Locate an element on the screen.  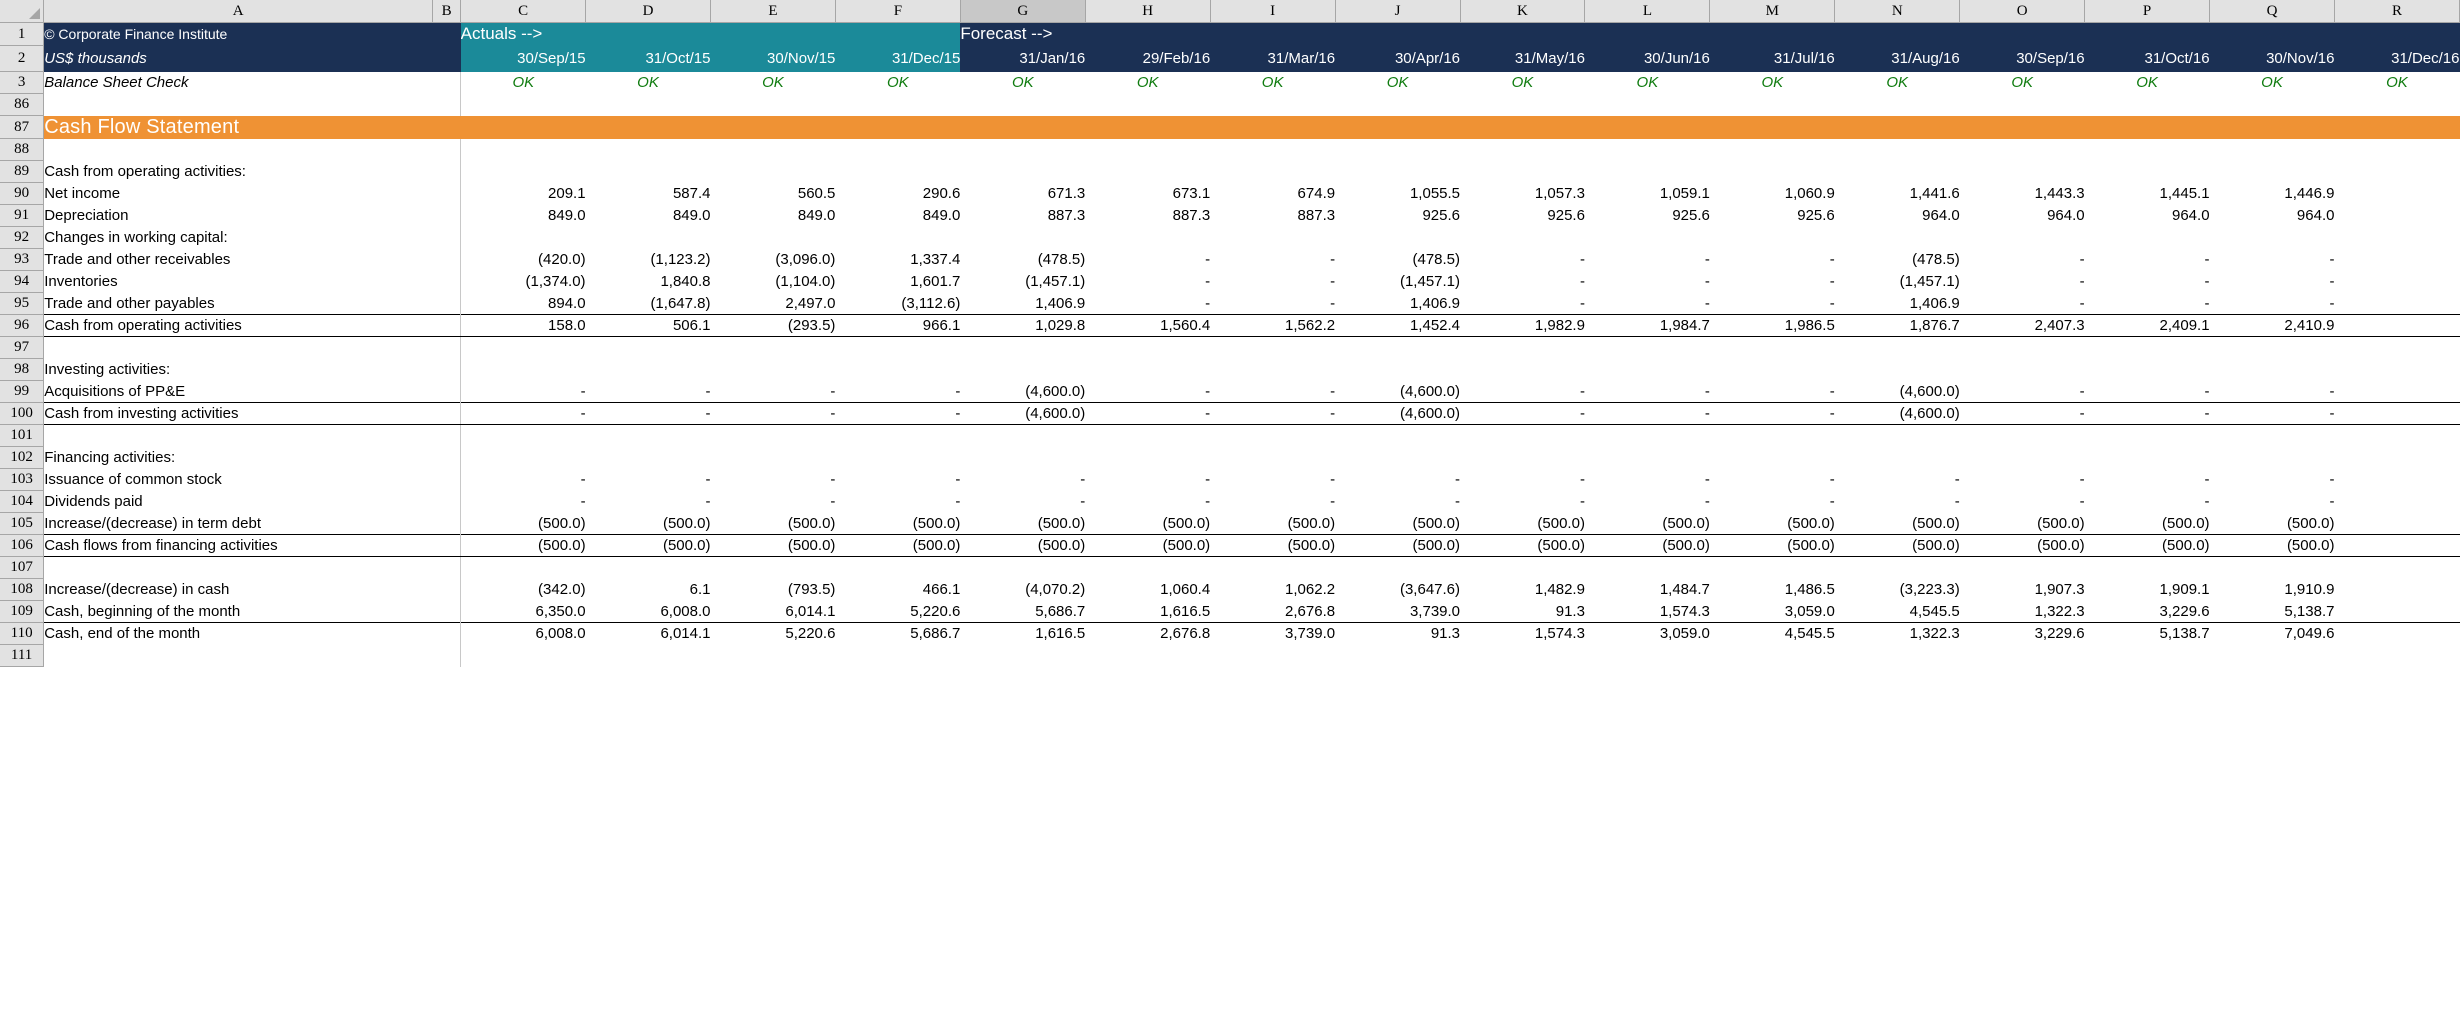
data-cell: 849.0 is located at coordinates (648, 216).